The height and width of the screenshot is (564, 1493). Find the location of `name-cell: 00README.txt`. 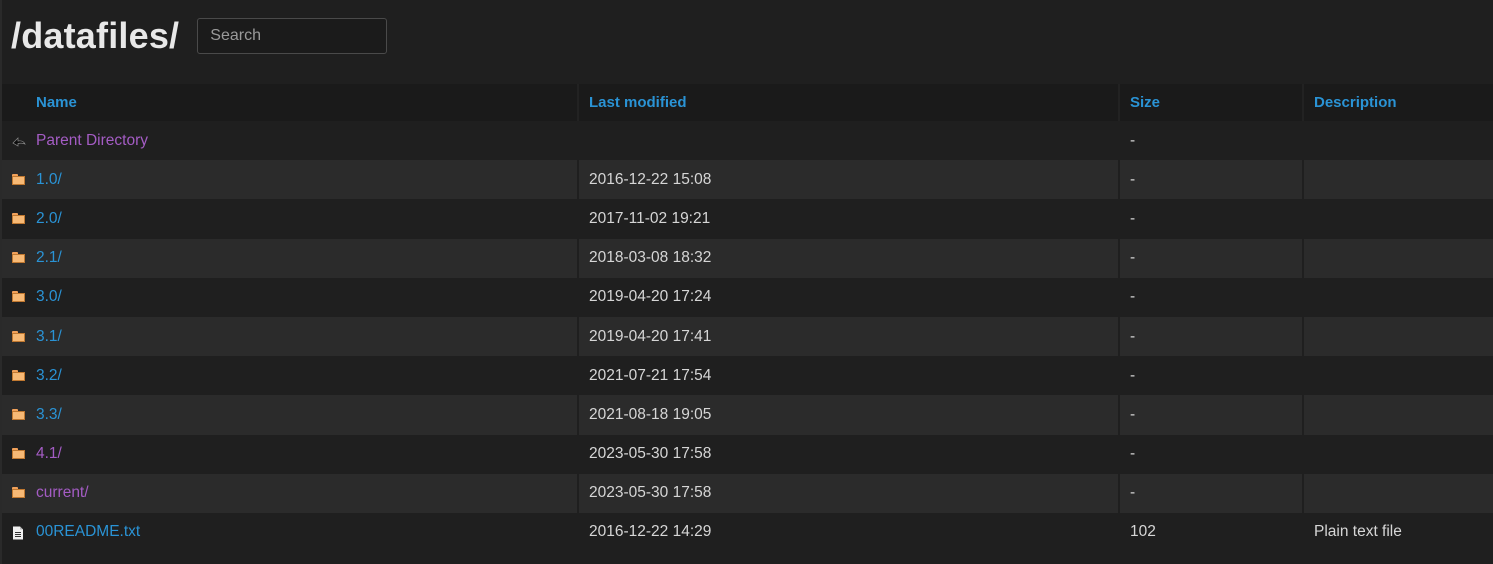

name-cell: 00README.txt is located at coordinates (290, 532).